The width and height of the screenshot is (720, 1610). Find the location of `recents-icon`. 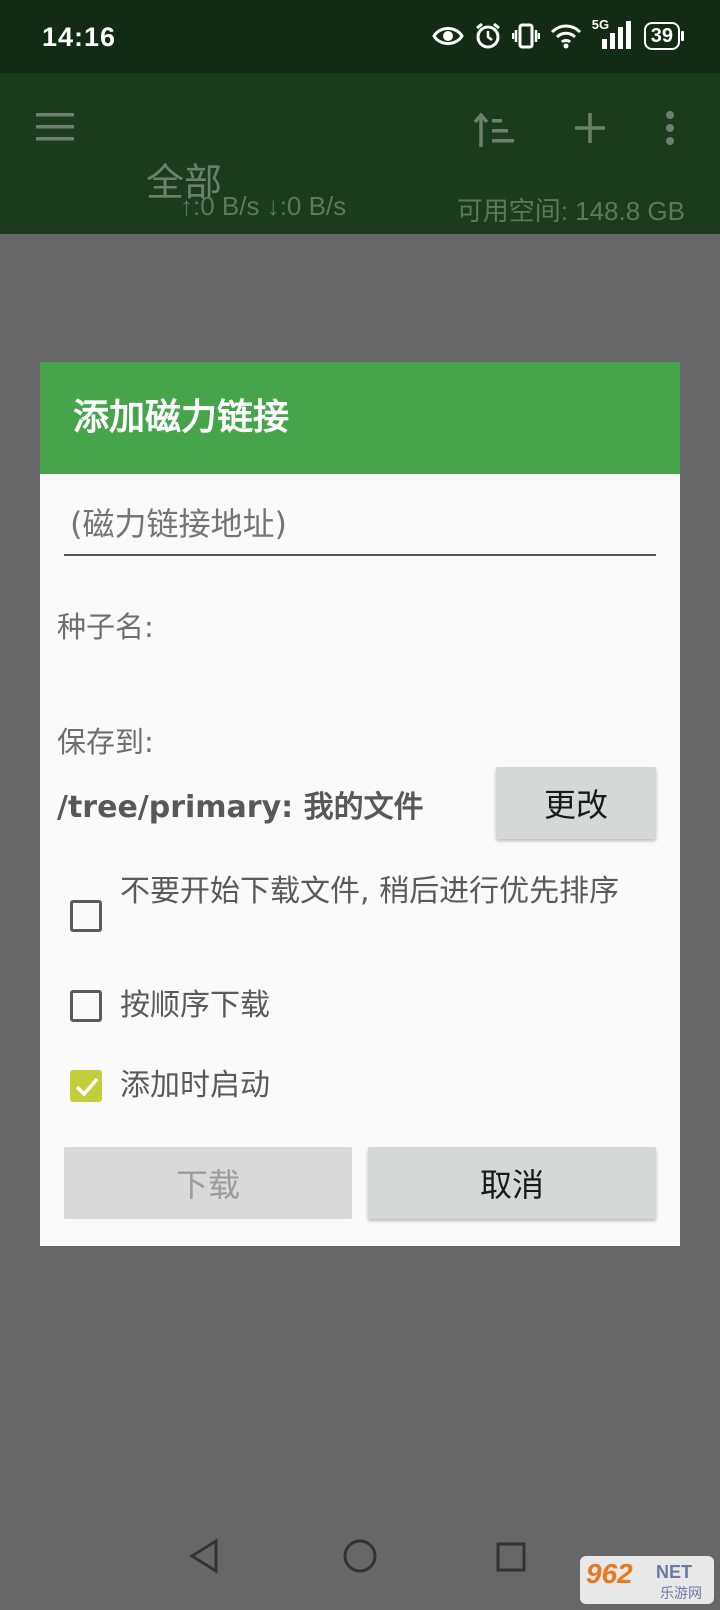

recents-icon is located at coordinates (511, 1557).